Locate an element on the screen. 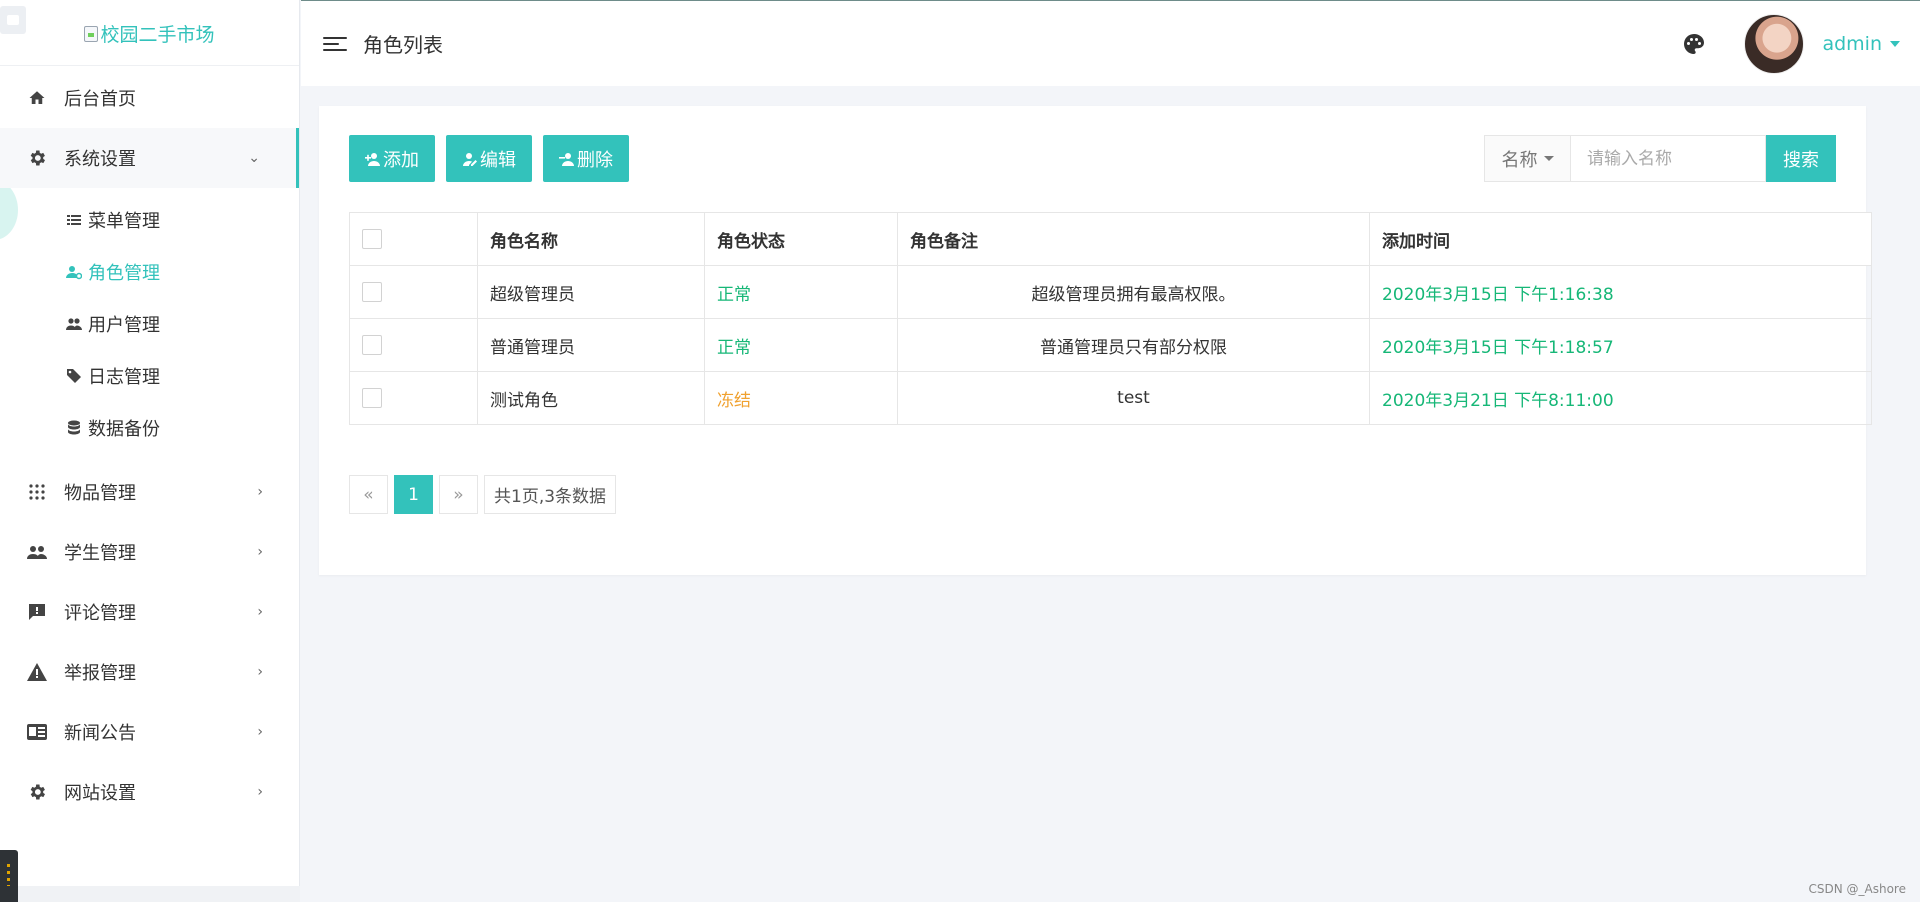  user-remove-icon is located at coordinates (567, 159).